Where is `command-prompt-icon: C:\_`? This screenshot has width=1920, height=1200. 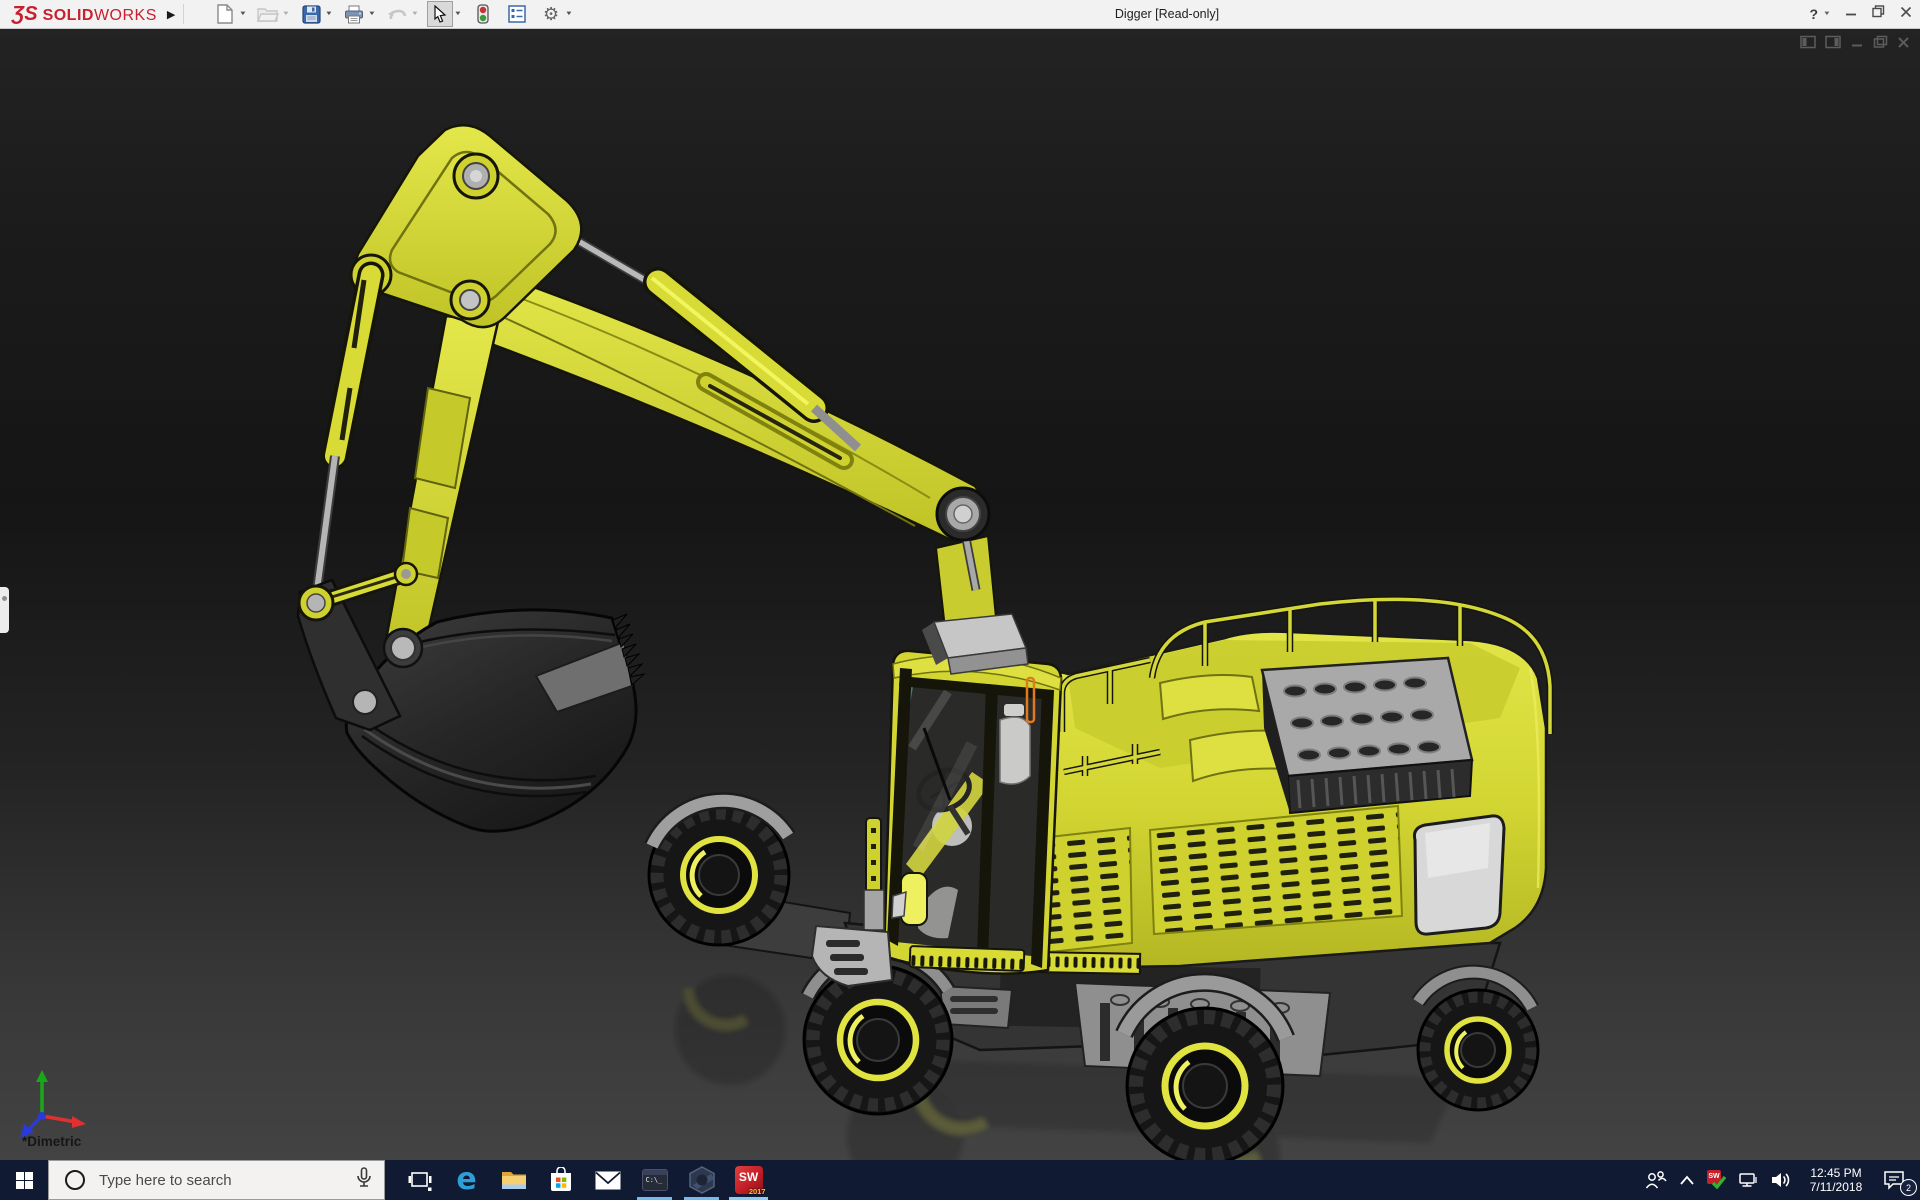 command-prompt-icon: C:\_ is located at coordinates (654, 1180).